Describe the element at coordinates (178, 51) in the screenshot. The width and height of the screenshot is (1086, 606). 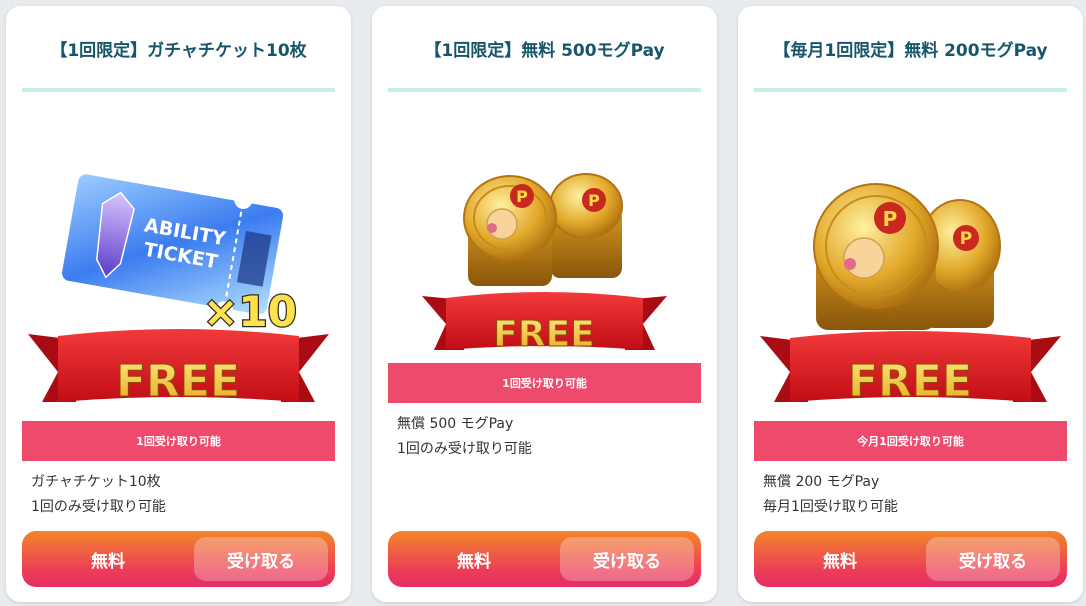
I see `card-title: 【1回限定】ガチャチケット10枚` at that location.